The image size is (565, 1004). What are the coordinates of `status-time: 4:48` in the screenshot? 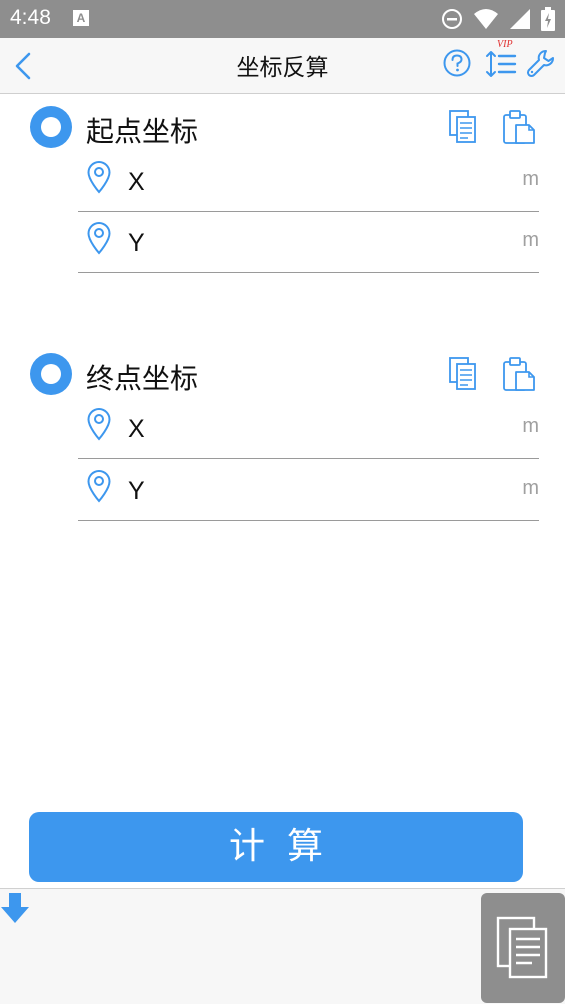 It's located at (30, 17).